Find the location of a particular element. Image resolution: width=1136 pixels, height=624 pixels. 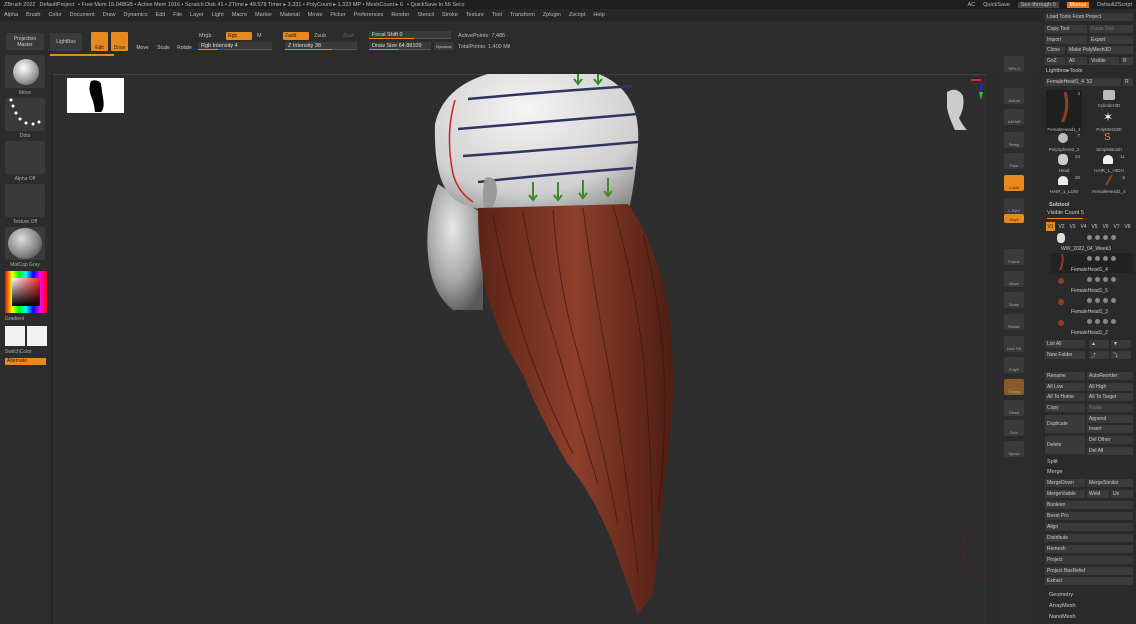

brush-selector is located at coordinates (25, 71).